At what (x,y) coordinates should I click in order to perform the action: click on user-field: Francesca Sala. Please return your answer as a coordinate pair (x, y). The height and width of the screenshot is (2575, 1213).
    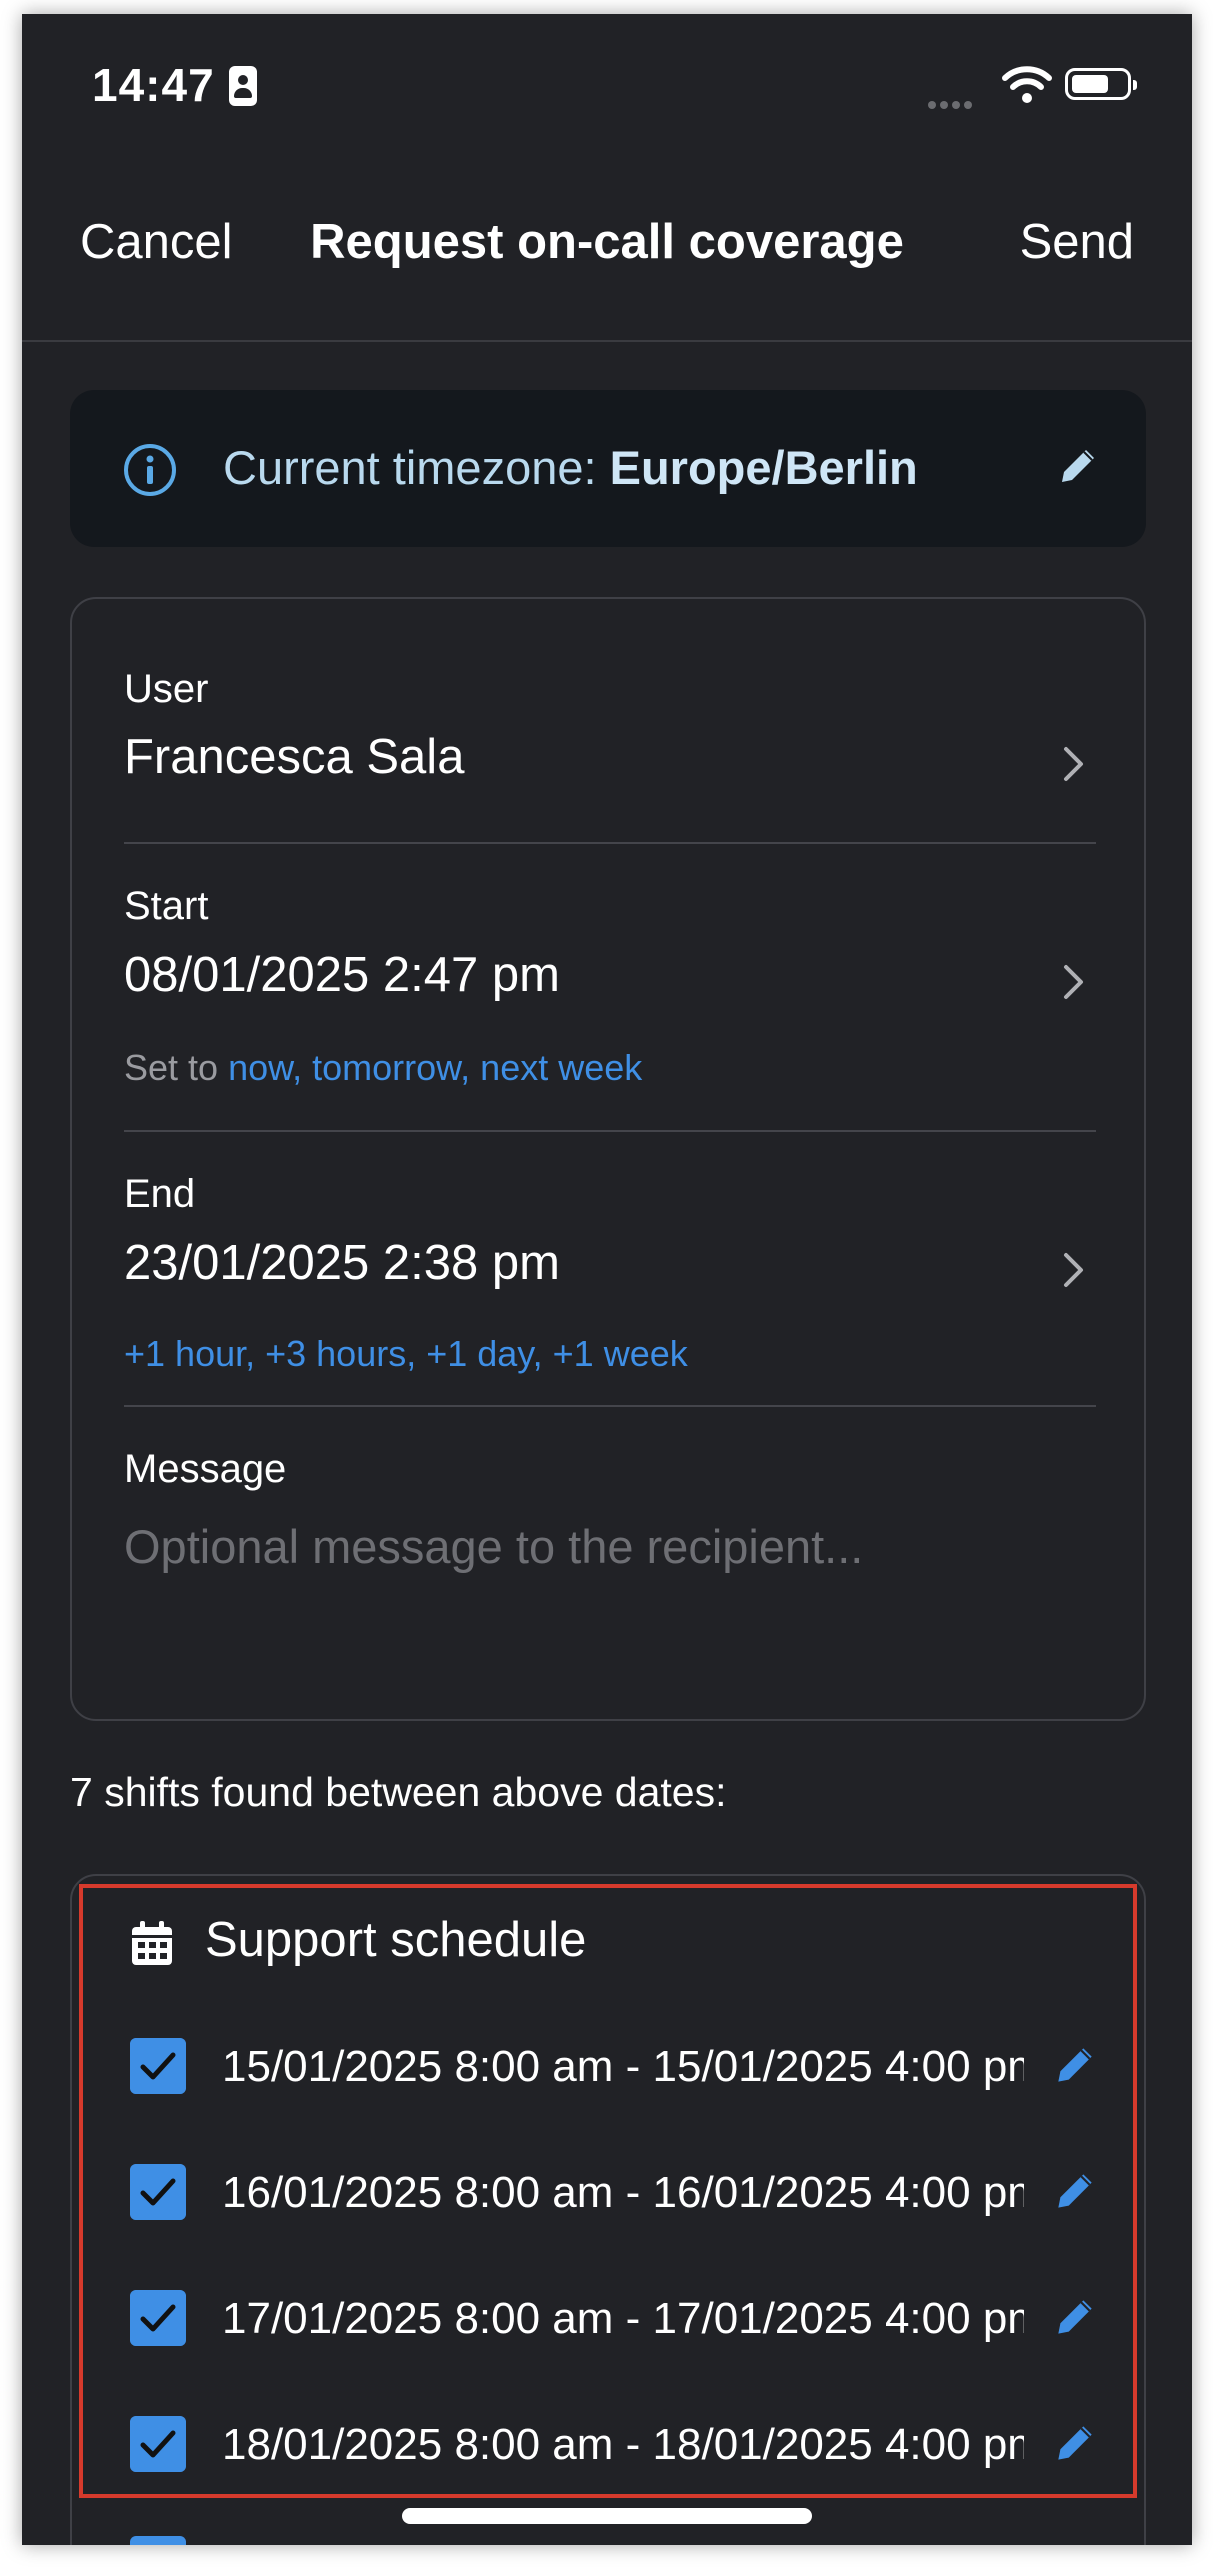
    Looking at the image, I should click on (294, 757).